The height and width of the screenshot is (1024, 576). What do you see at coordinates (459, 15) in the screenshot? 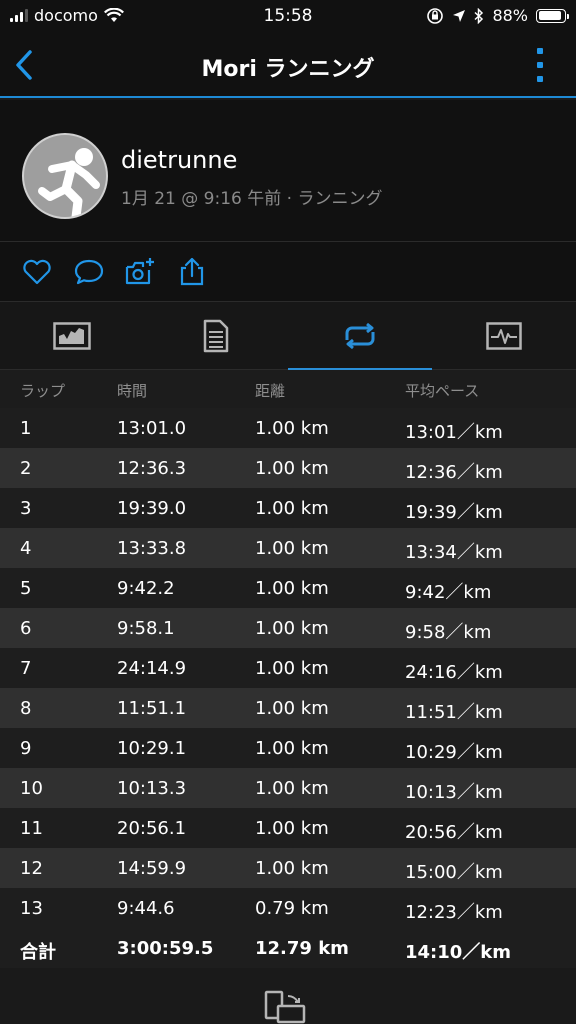
I see `location-arrow-icon` at bounding box center [459, 15].